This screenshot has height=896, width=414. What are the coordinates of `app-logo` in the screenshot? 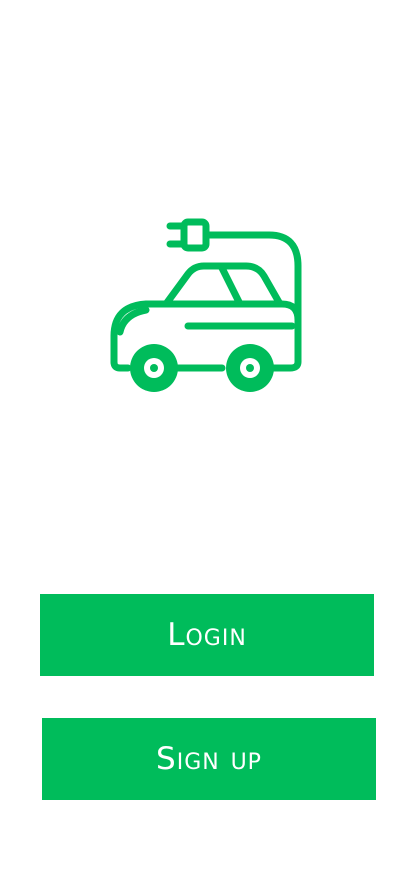 It's located at (206, 305).